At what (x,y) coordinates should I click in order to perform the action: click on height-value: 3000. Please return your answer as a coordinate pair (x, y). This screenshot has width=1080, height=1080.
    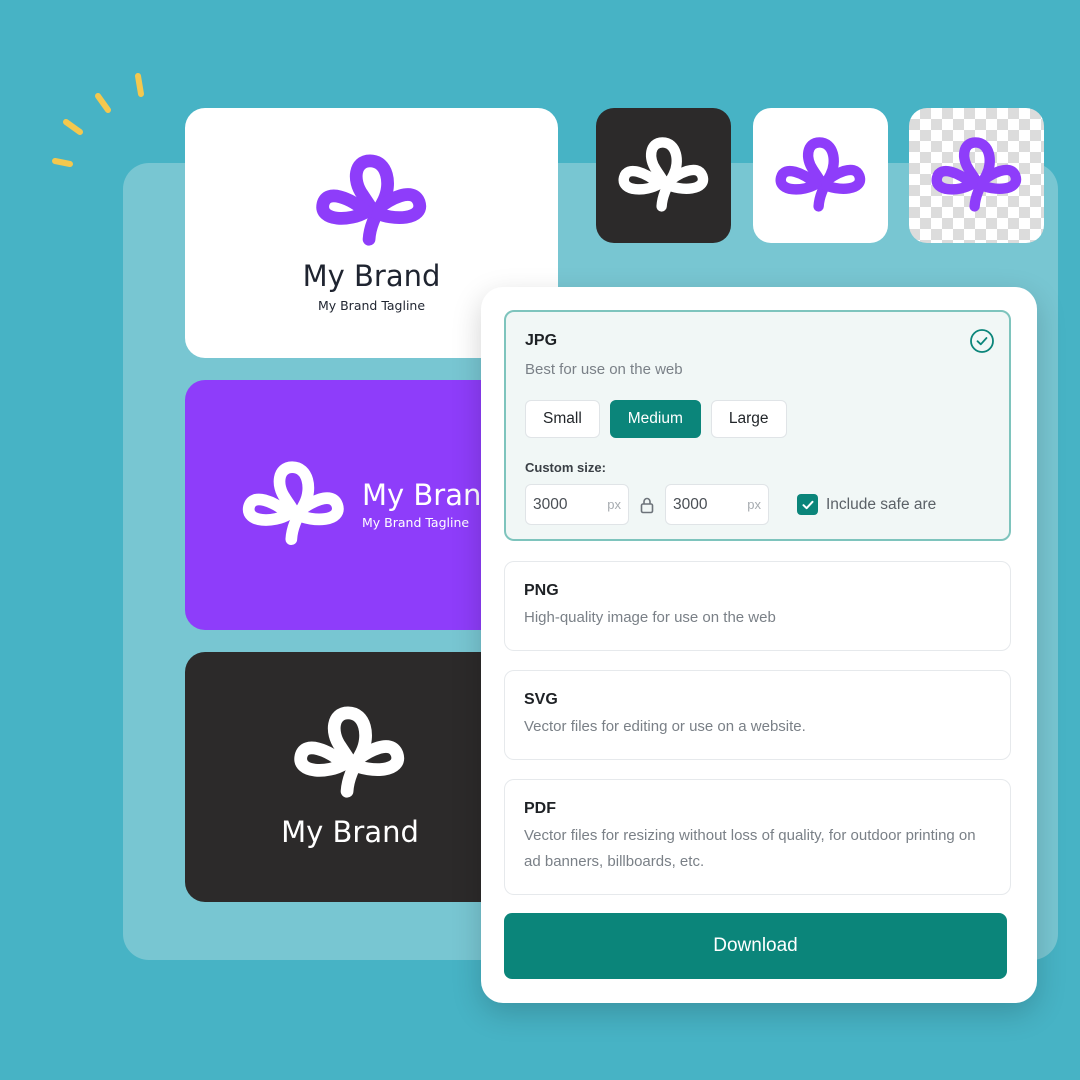
    Looking at the image, I should click on (690, 504).